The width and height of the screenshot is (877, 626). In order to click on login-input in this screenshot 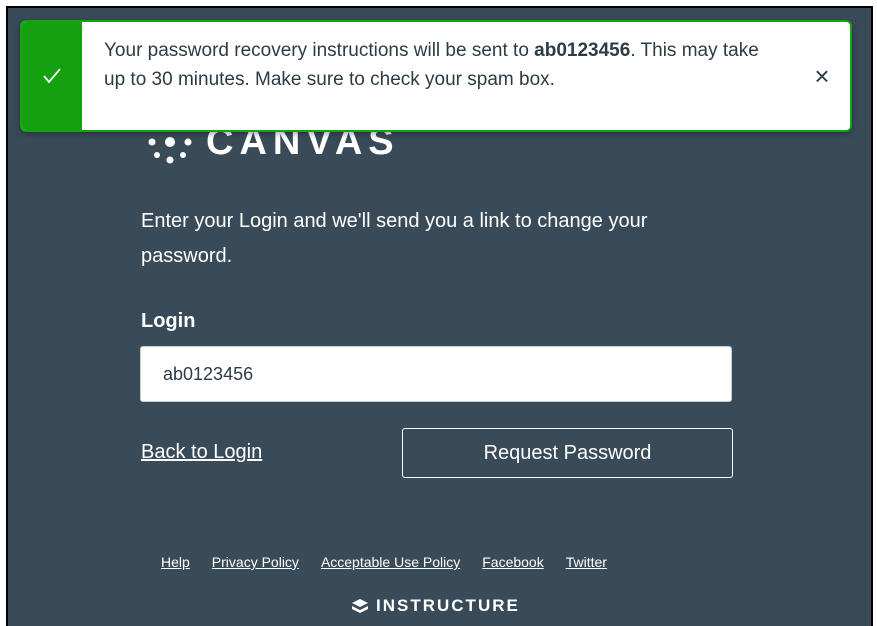, I will do `click(436, 374)`.